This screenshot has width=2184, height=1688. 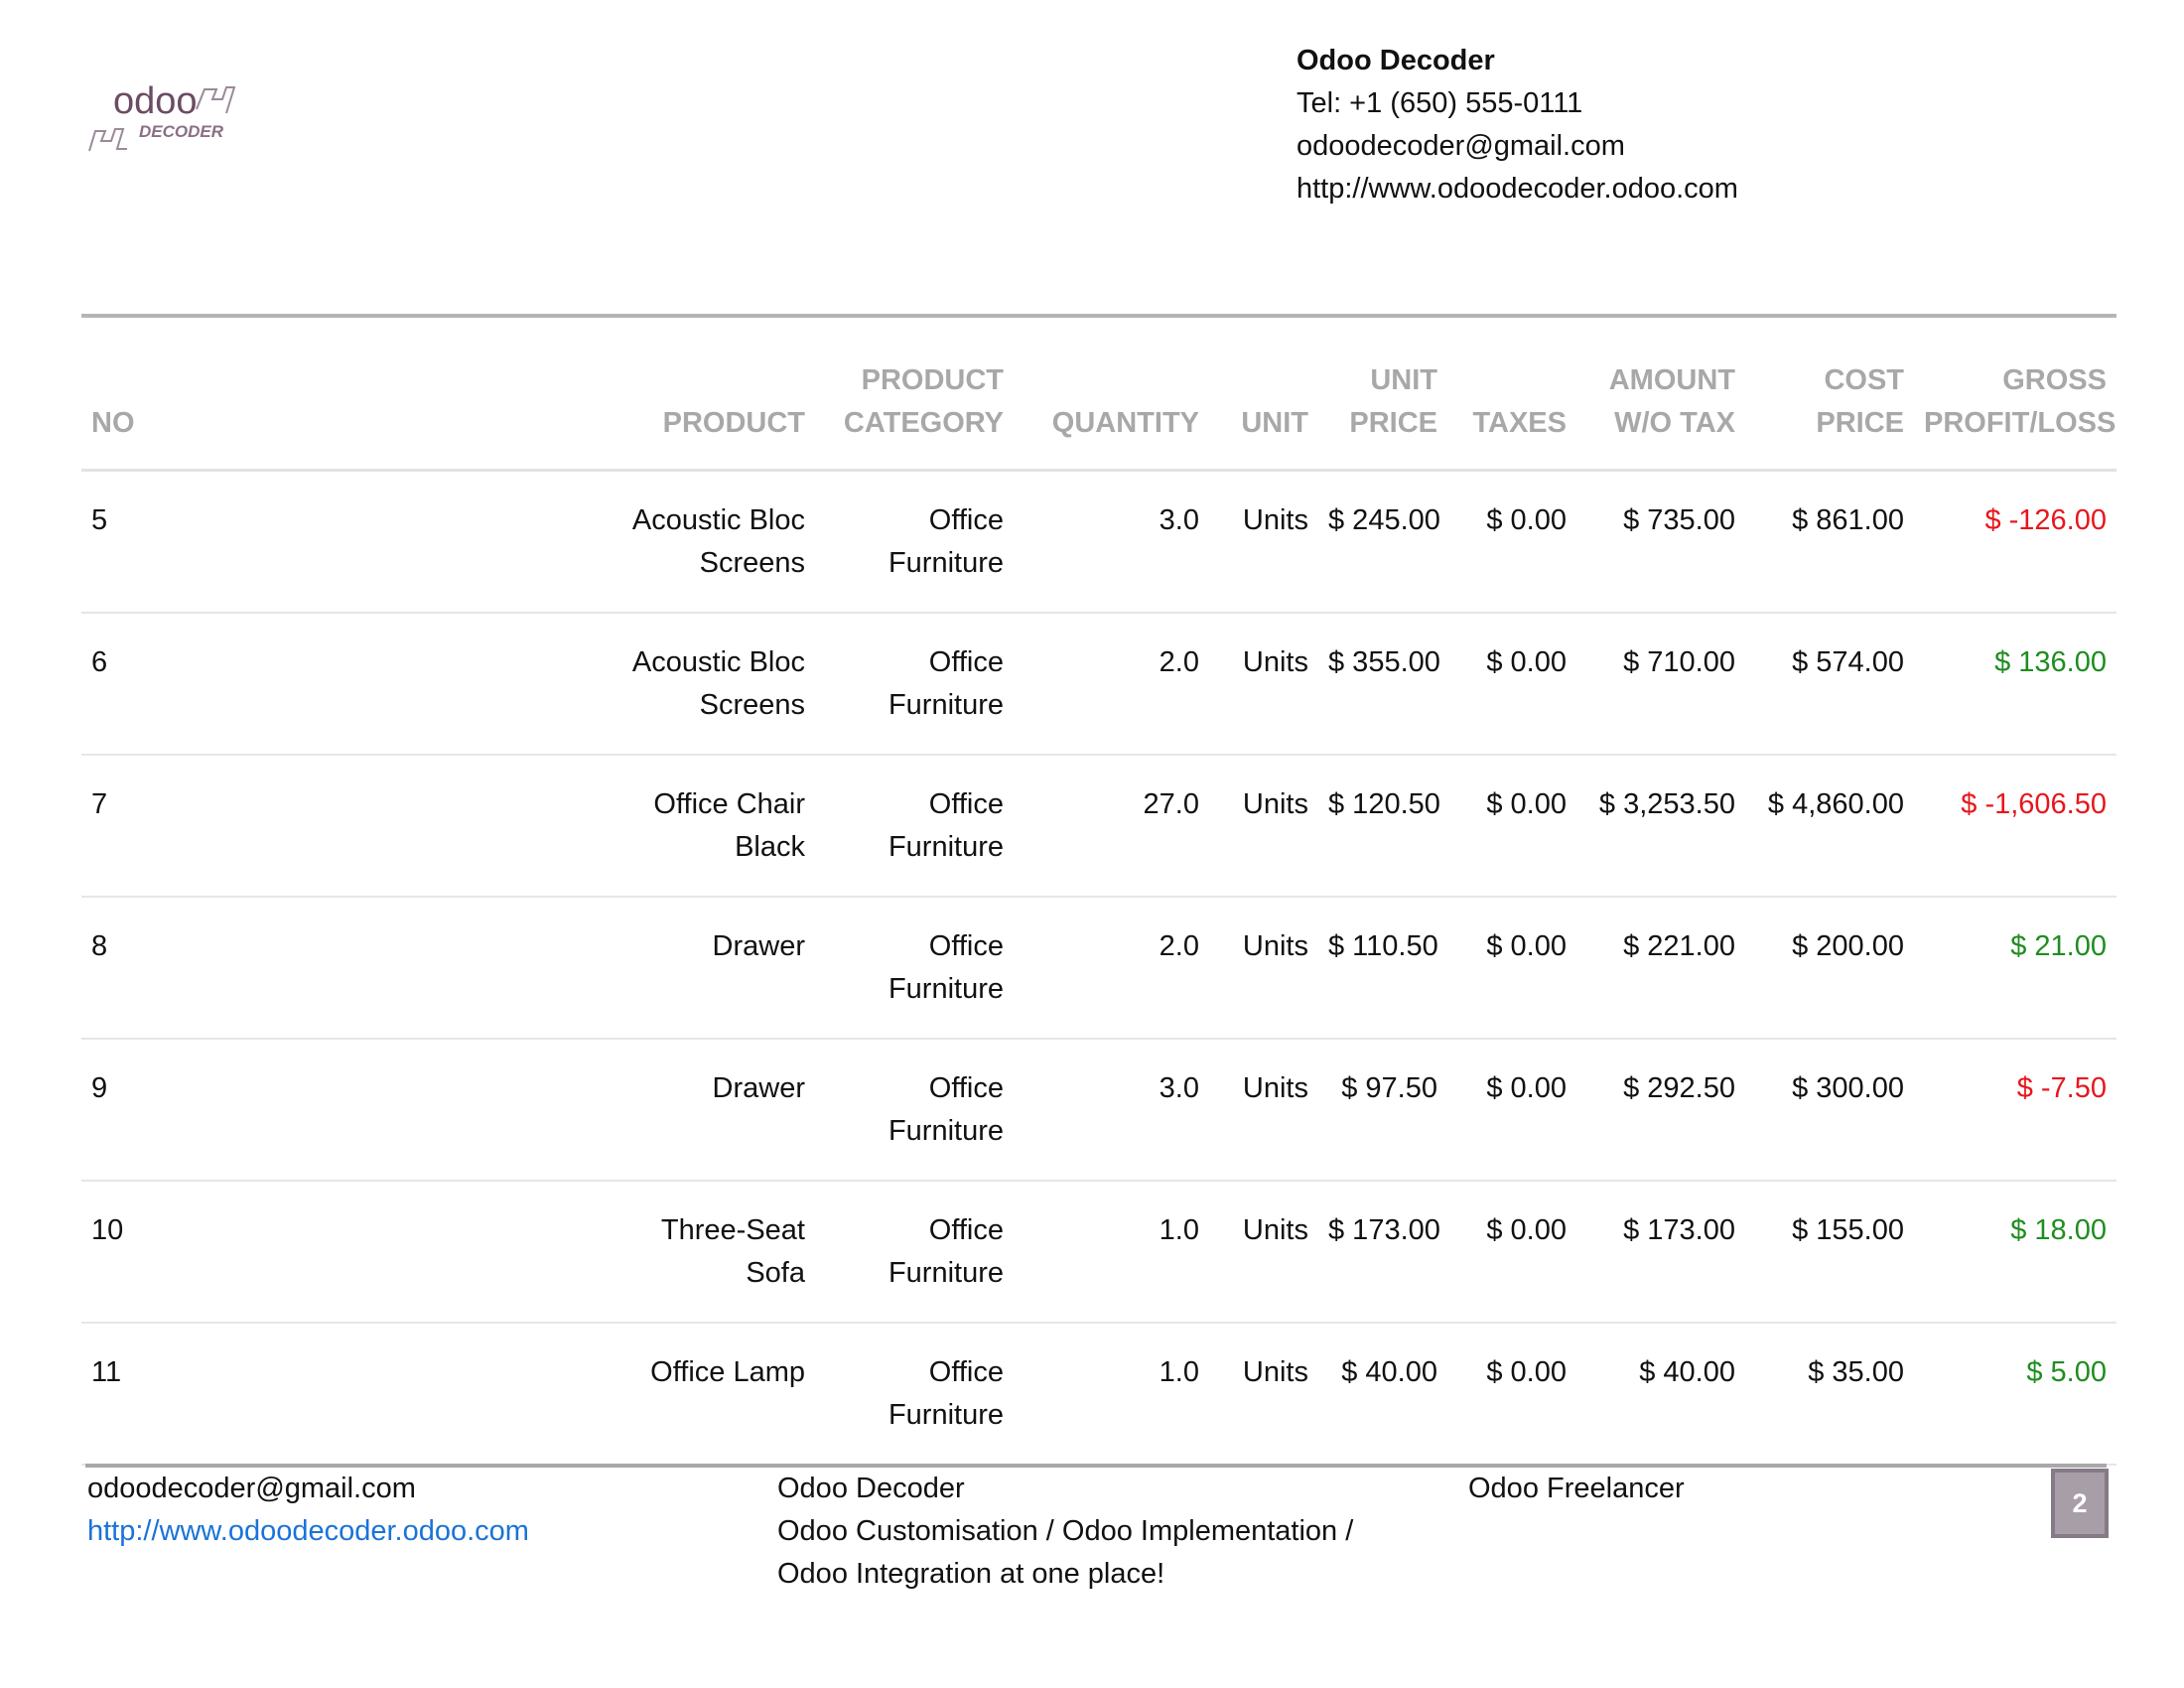 I want to click on cell-product: Three-Seat Sofa, so click(x=522, y=1252).